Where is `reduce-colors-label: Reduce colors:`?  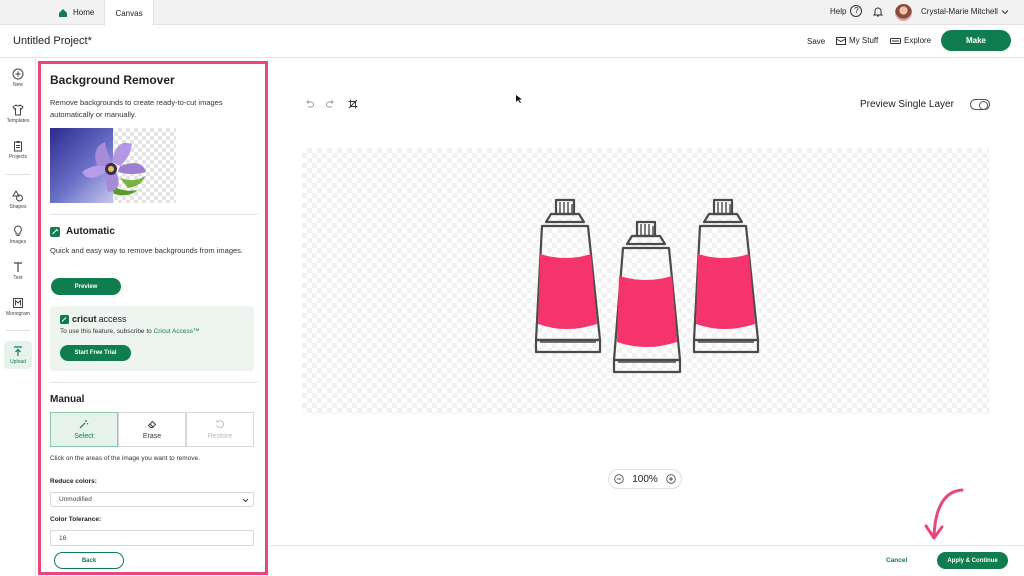 reduce-colors-label: Reduce colors: is located at coordinates (73, 481).